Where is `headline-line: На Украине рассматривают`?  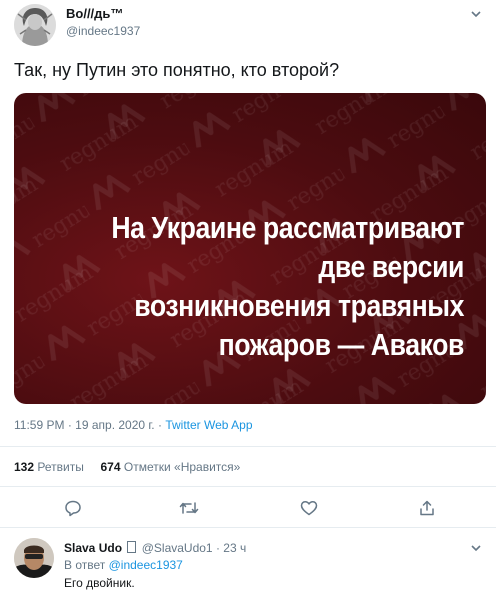
headline-line: На Украине рассматривают is located at coordinates (288, 227).